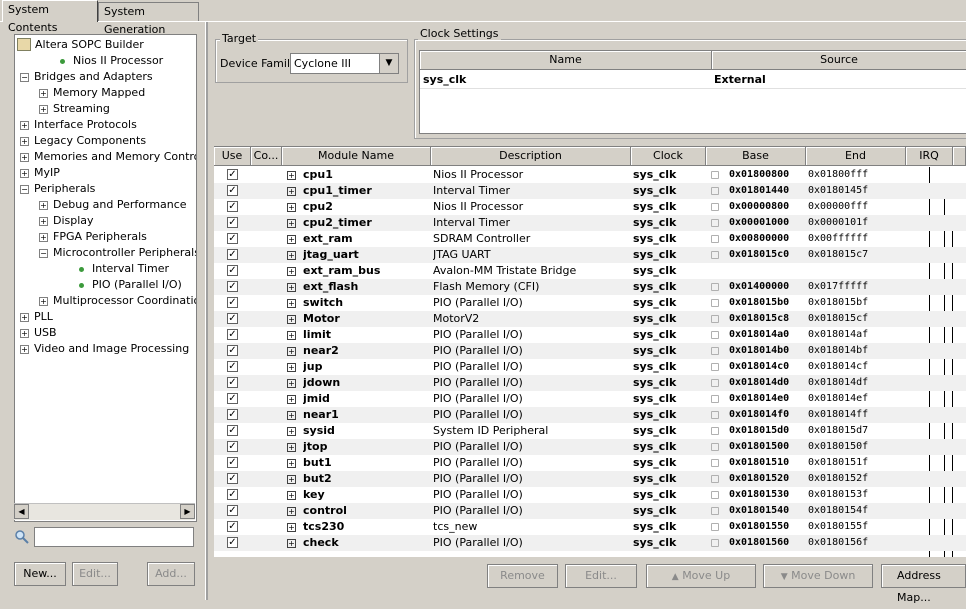  Describe the element at coordinates (367, 447) in the screenshot. I see `module-name-cell: jtop` at that location.